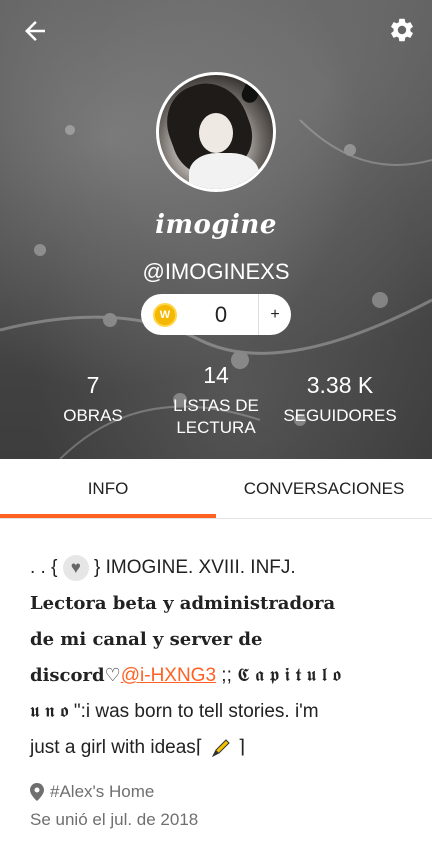 Image resolution: width=432 pixels, height=864 pixels. Describe the element at coordinates (114, 819) in the screenshot. I see `joined-date: Se unió el jul. de 2018` at that location.